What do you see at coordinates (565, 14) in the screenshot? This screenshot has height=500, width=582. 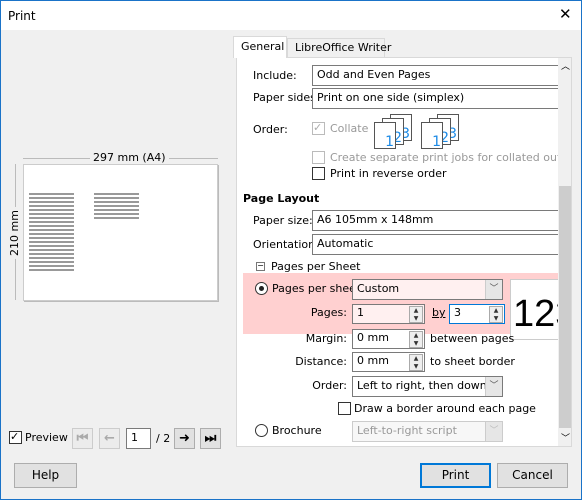 I see `close-icon: ✕` at bounding box center [565, 14].